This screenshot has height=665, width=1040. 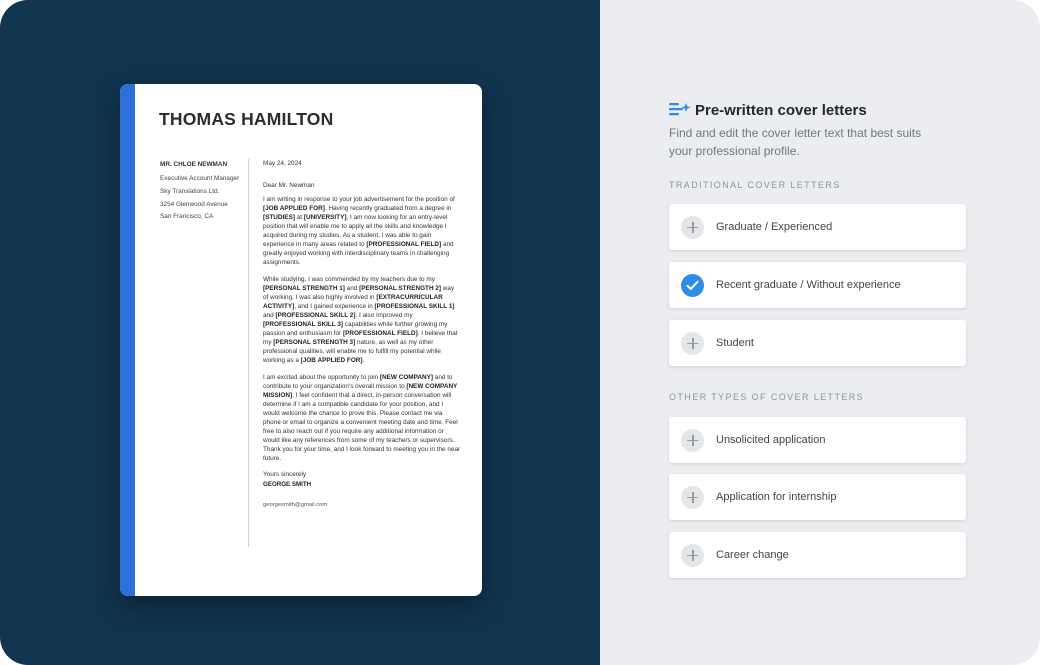 What do you see at coordinates (767, 397) in the screenshot?
I see `section-label-other: OTHER TYPES OF COVER LETTERS` at bounding box center [767, 397].